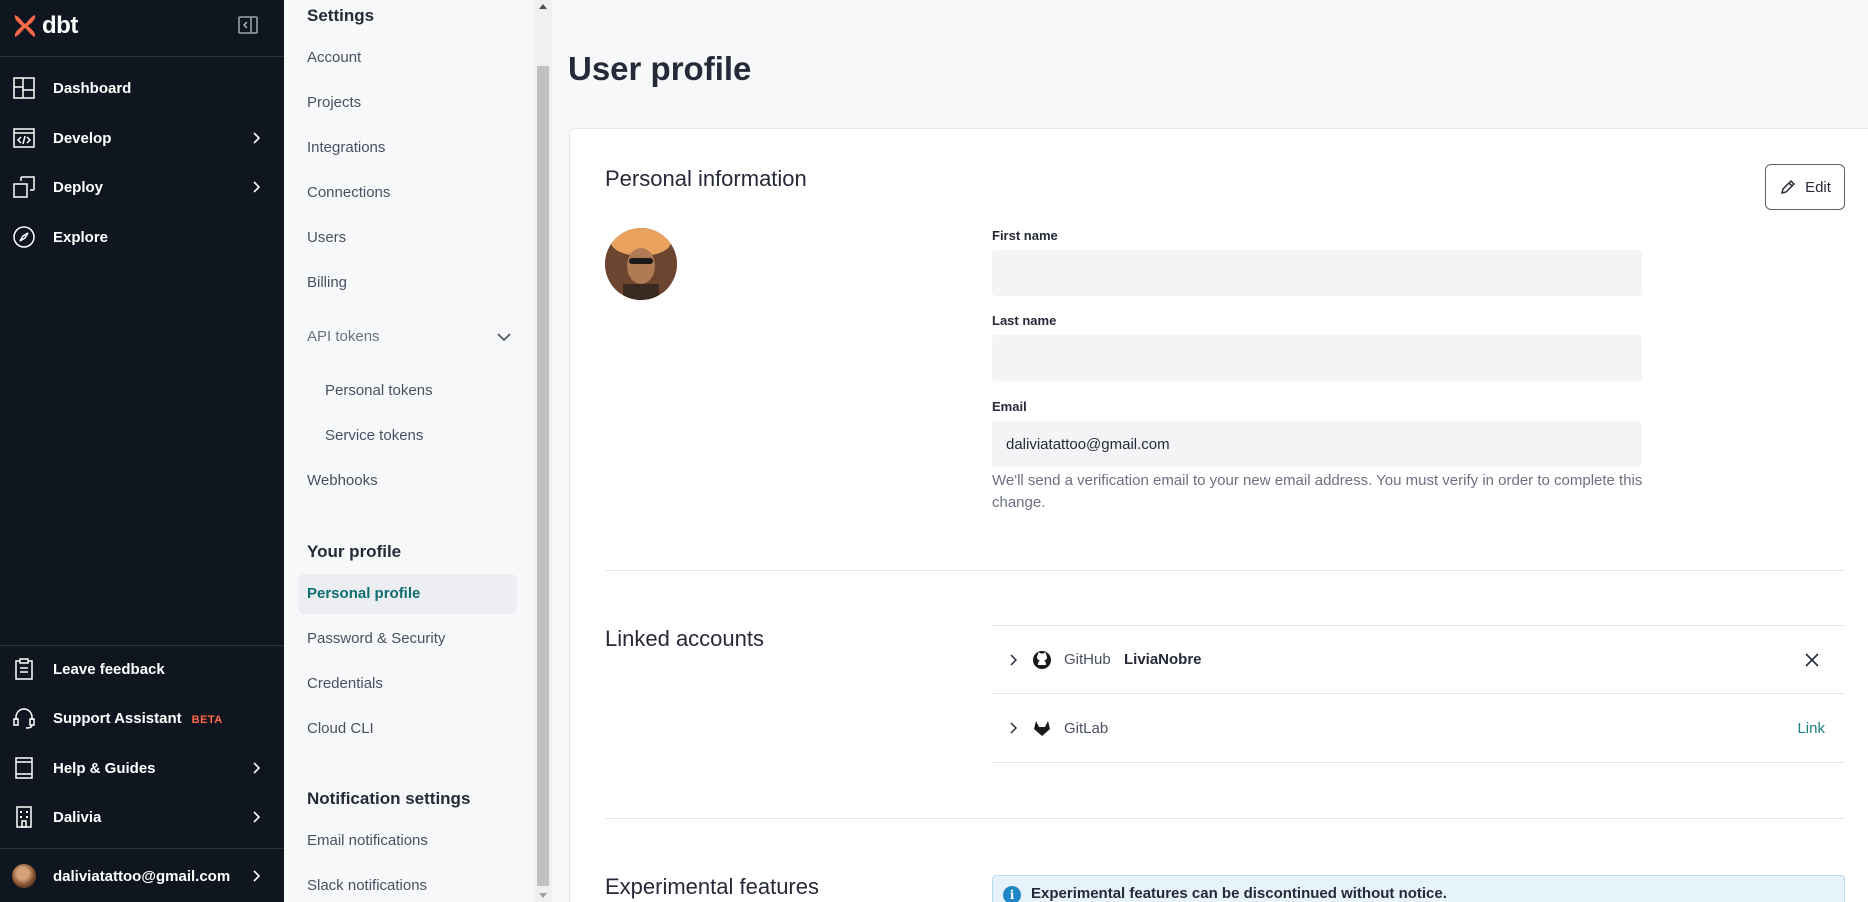 This screenshot has width=1868, height=902. Describe the element at coordinates (24, 817) in the screenshot. I see `building-icon` at that location.